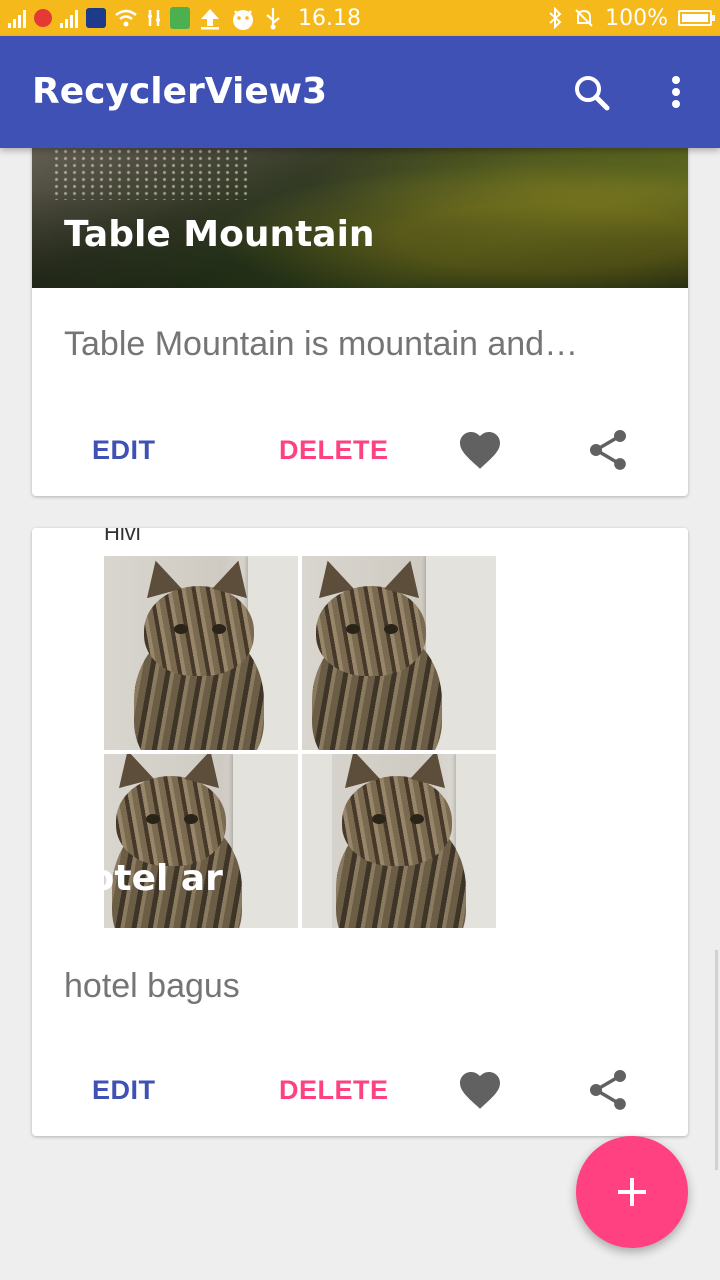 The image size is (720, 1280). I want to click on signal-icon, so click(17, 18).